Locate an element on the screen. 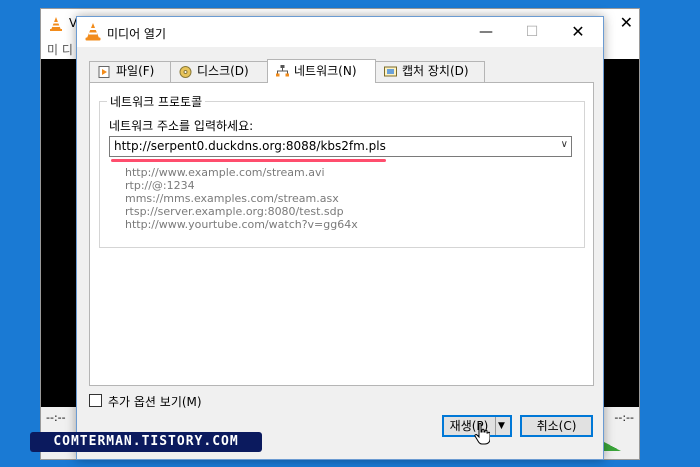  url-example: http://www.yourtube.com/watch?v=gg64x is located at coordinates (241, 224).